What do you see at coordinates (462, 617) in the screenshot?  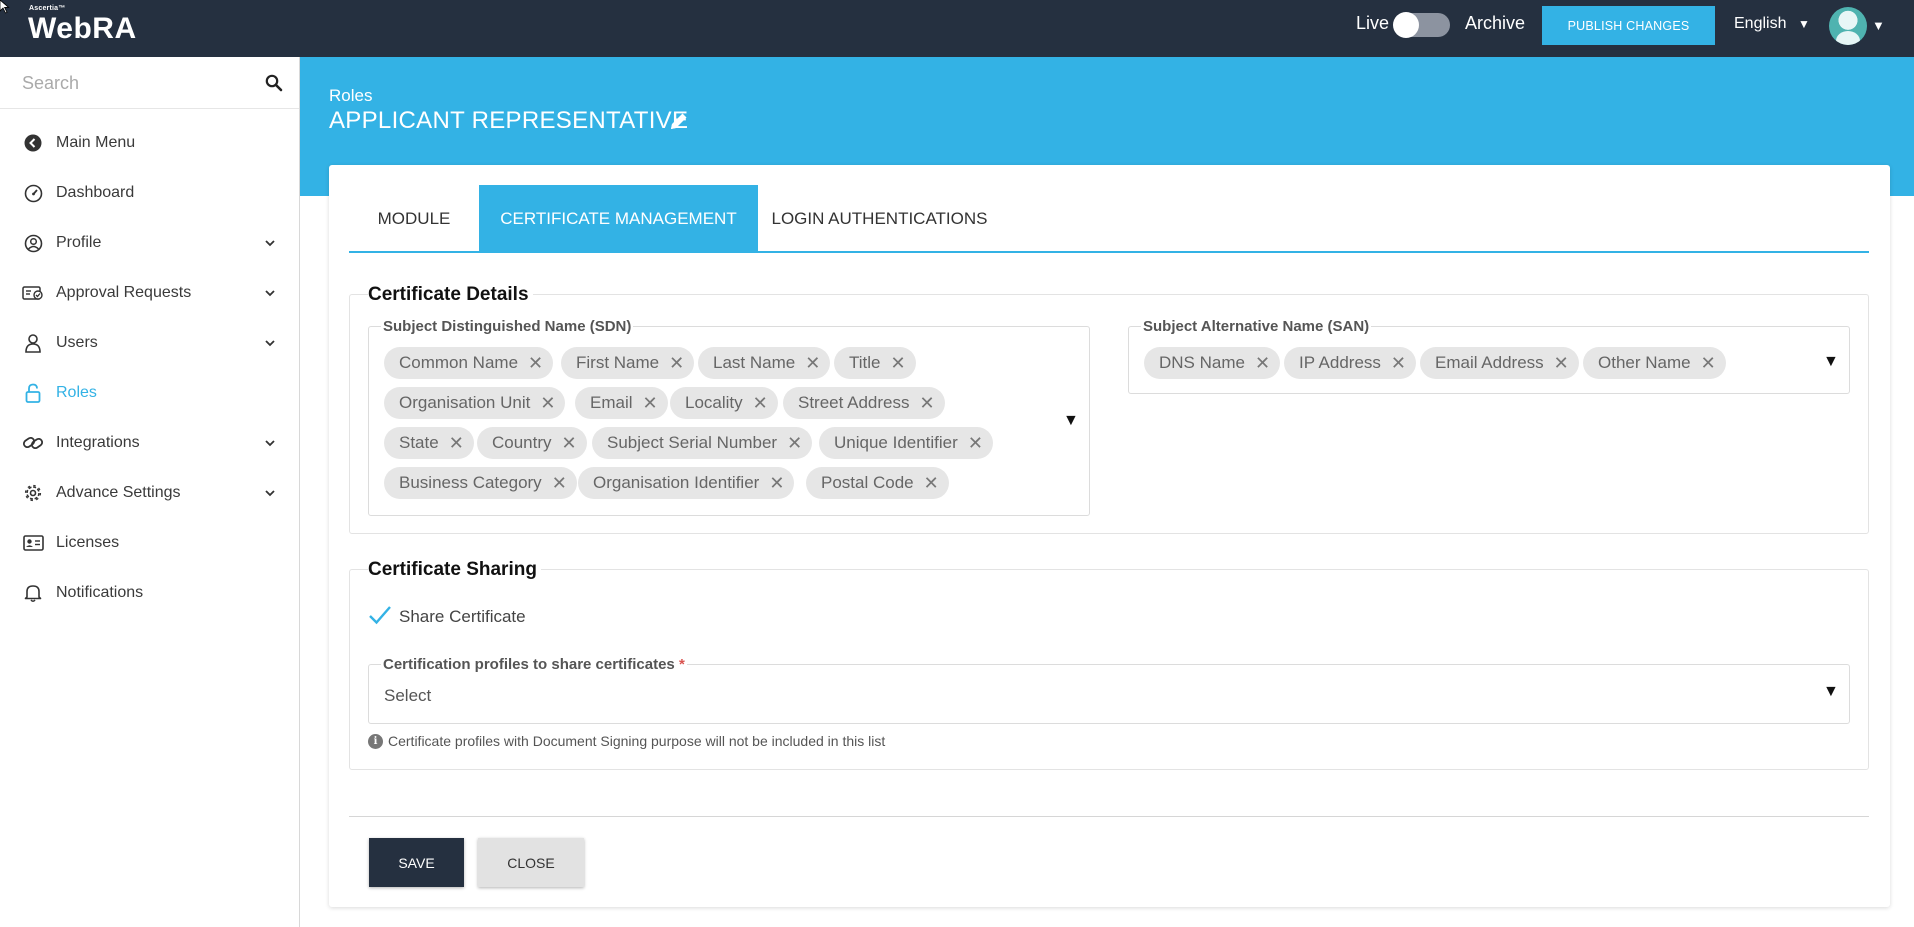 I see `share-certificate-label: Share Certificate` at bounding box center [462, 617].